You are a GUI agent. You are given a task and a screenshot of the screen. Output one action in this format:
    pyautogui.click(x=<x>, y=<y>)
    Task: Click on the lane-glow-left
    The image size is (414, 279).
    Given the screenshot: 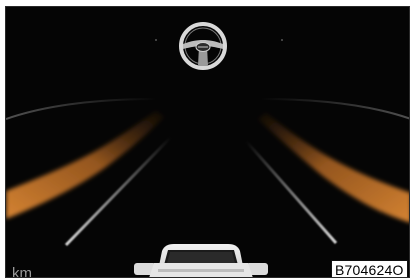 What is the action you would take?
    pyautogui.click(x=85, y=165)
    